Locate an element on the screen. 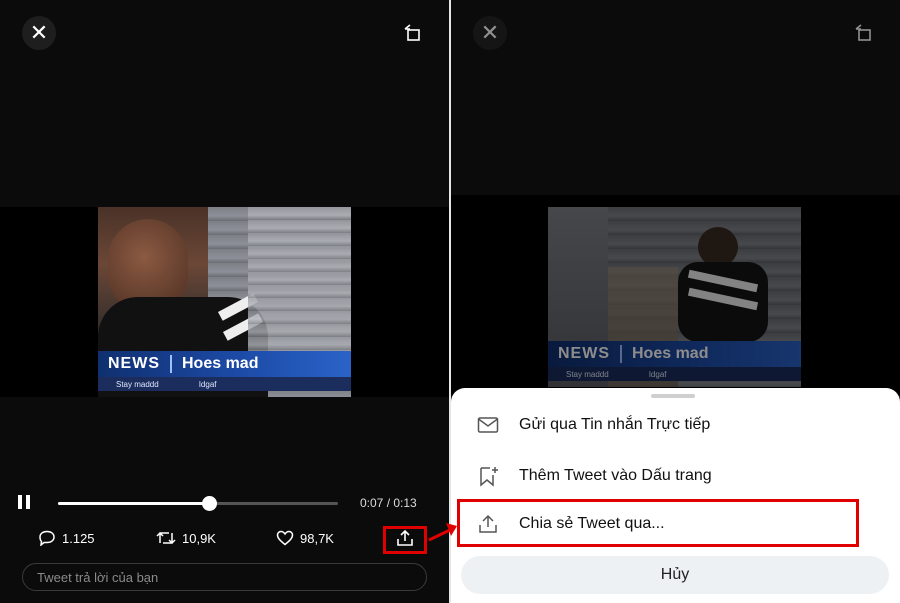 The height and width of the screenshot is (603, 900). cancel-label: Hủy is located at coordinates (675, 574).